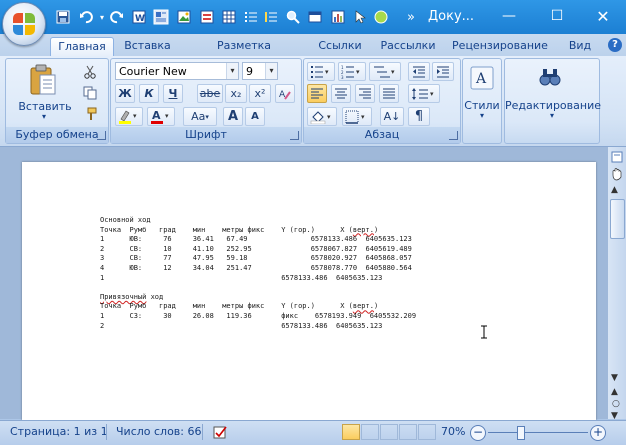 The image size is (626, 445). What do you see at coordinates (381, 17) in the screenshot?
I see `spellcheck-icon` at bounding box center [381, 17].